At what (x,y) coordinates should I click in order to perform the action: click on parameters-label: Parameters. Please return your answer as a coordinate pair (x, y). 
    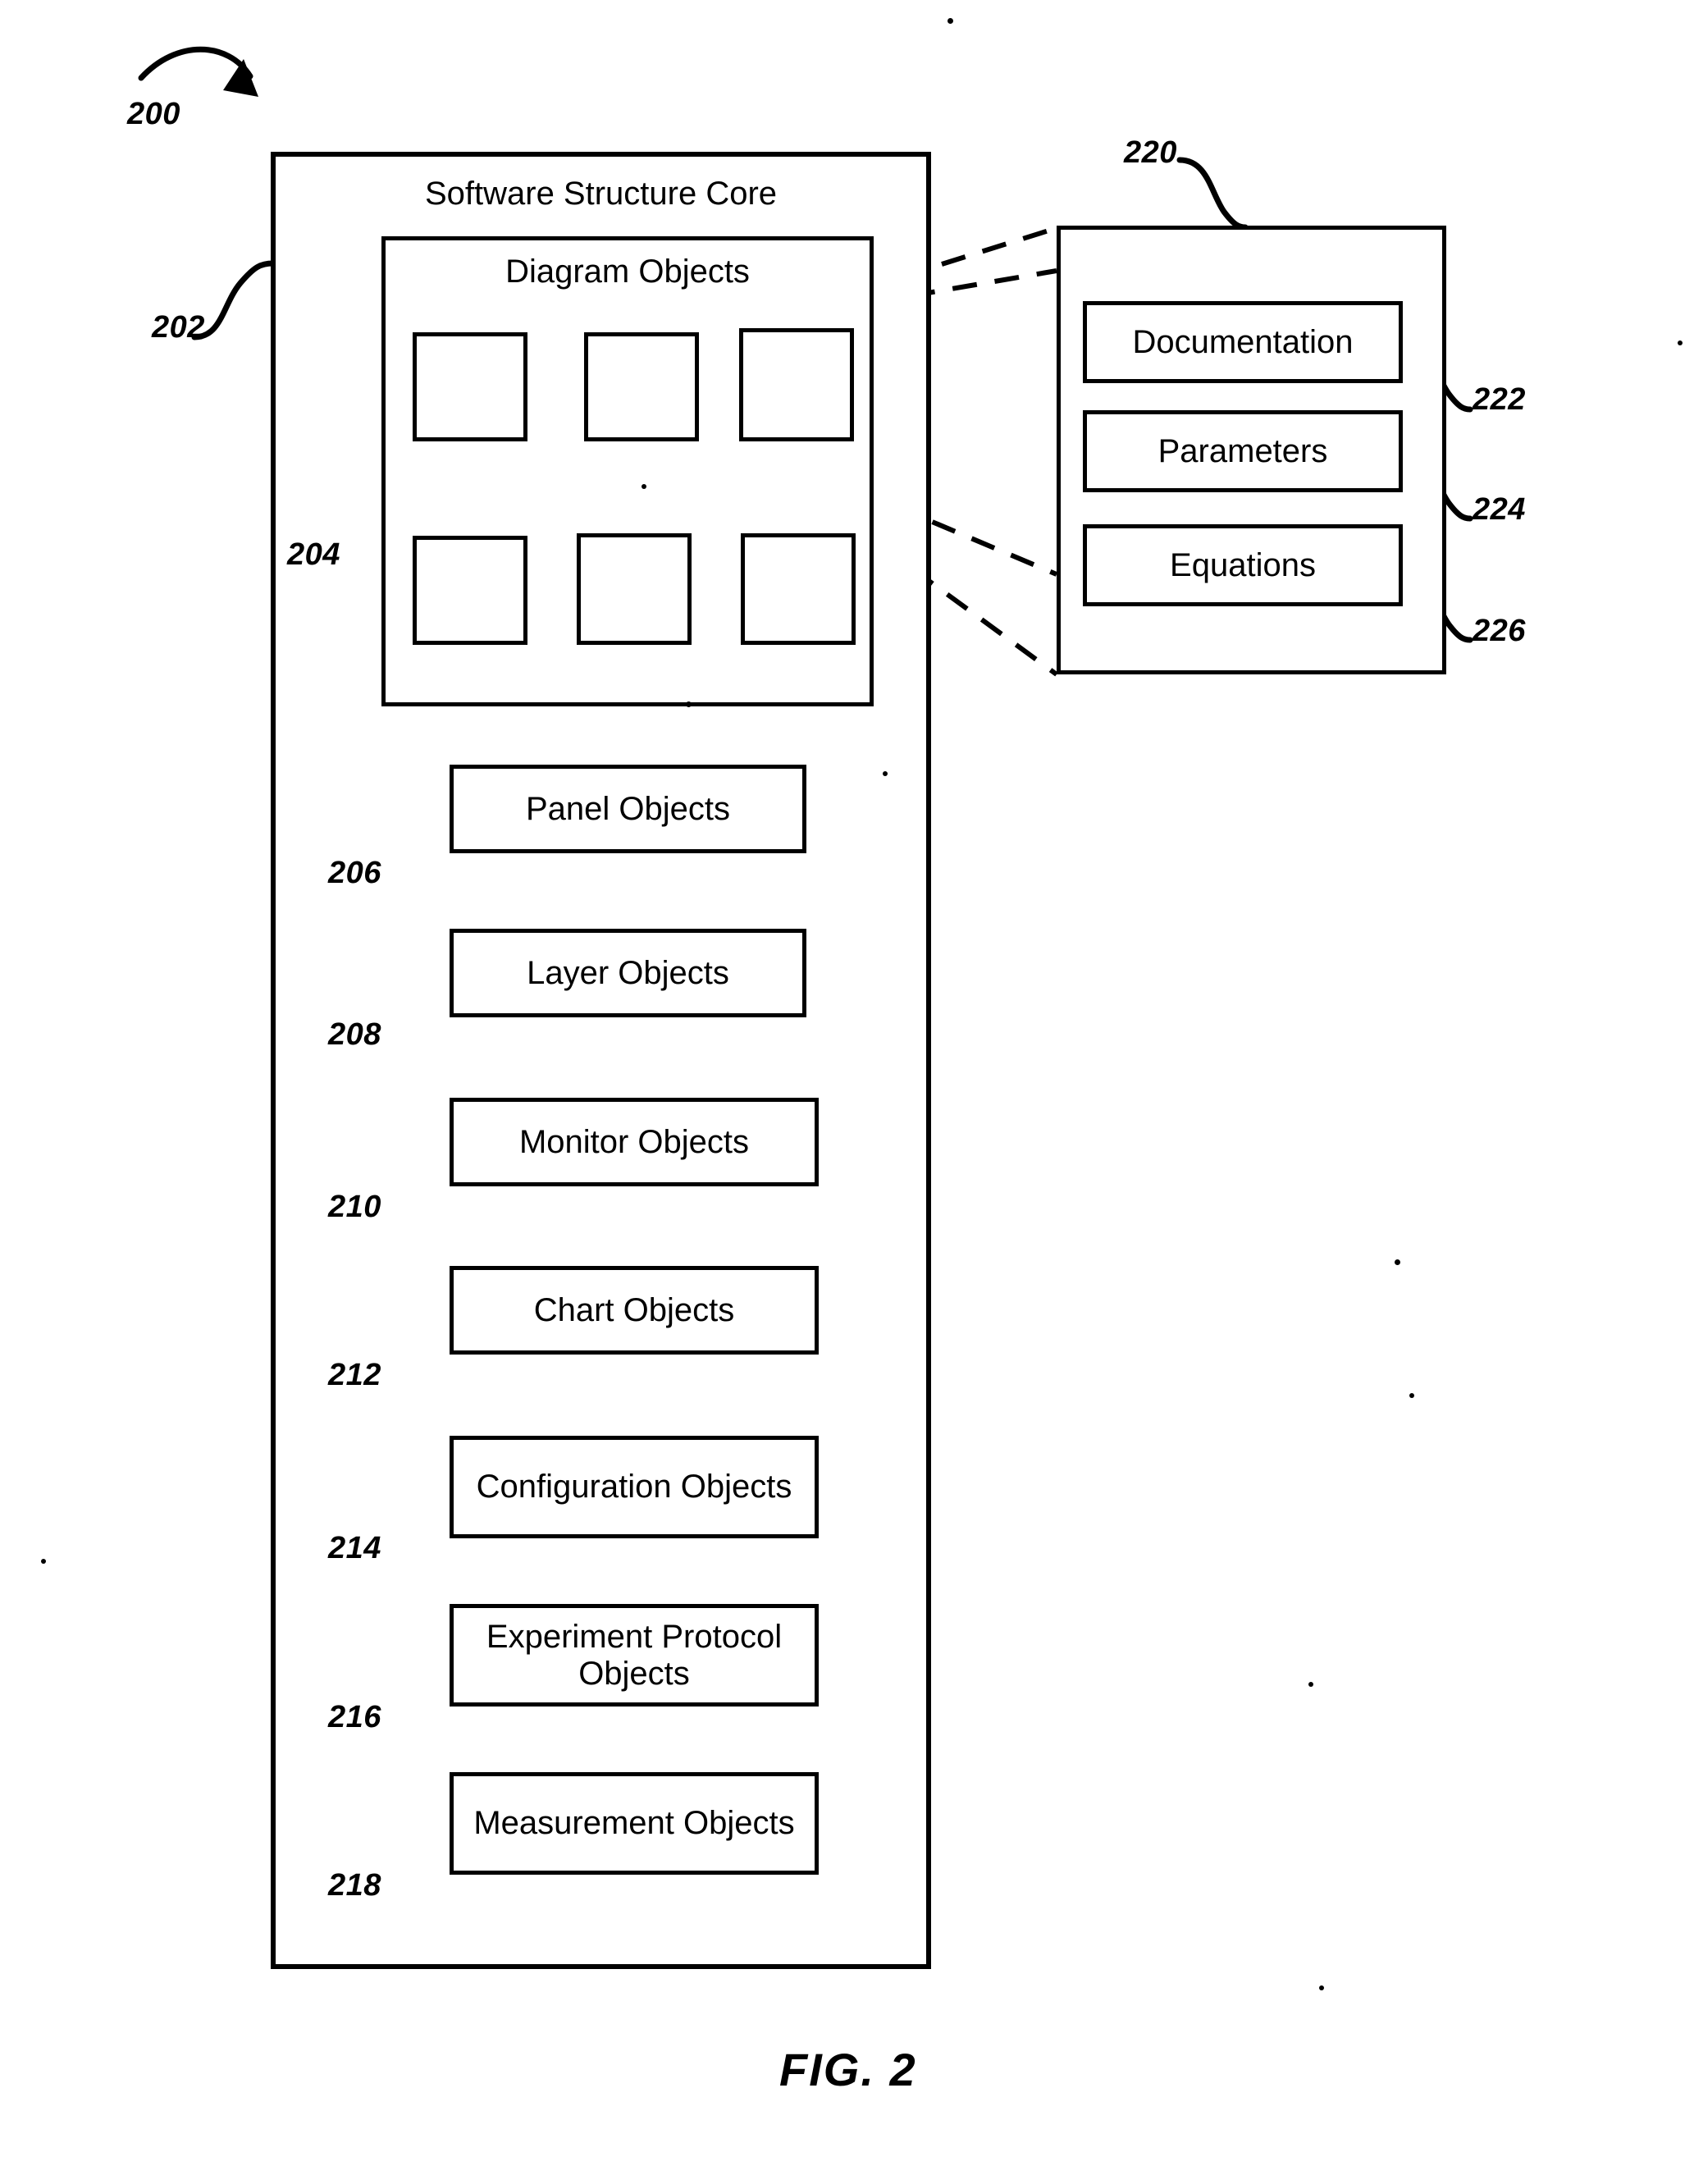
    Looking at the image, I should click on (1242, 450).